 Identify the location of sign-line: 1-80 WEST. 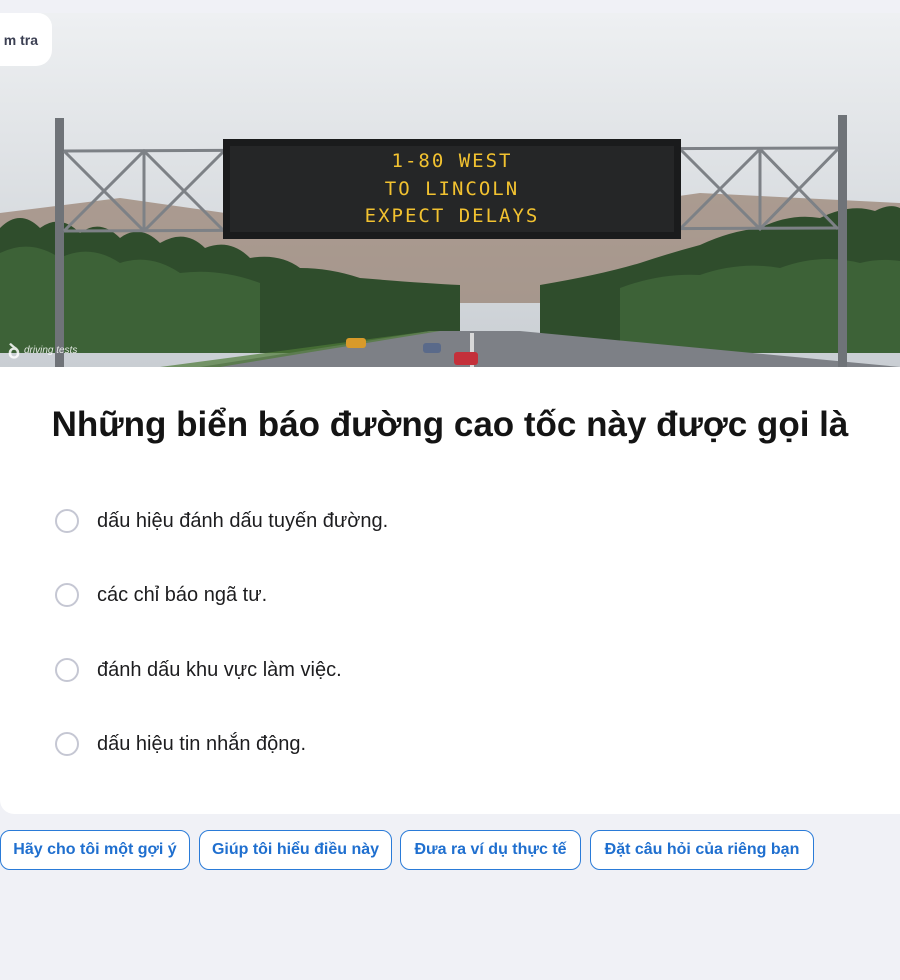
(452, 161).